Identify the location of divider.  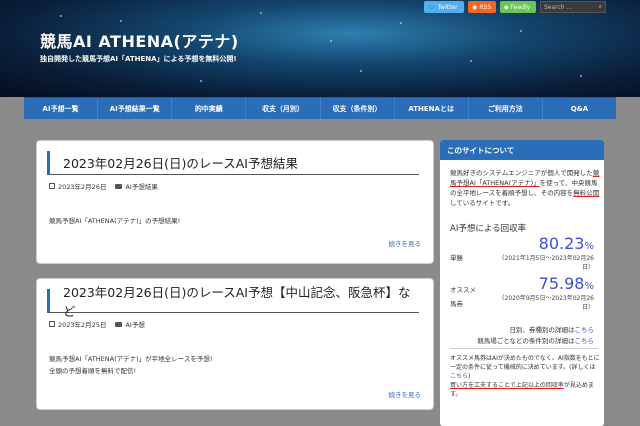
(524, 348).